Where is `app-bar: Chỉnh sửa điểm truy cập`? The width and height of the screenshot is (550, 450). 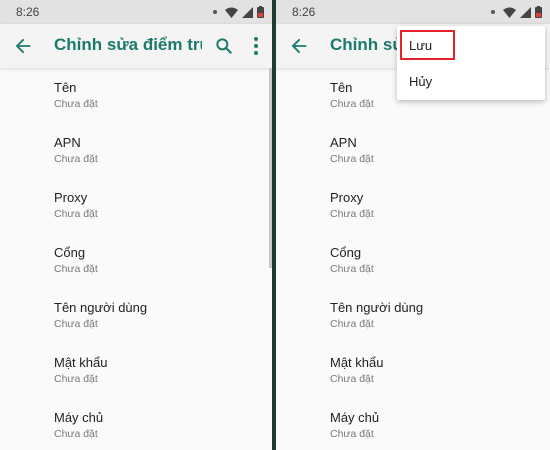
app-bar: Chỉnh sửa điểm truy cập is located at coordinates (136, 46).